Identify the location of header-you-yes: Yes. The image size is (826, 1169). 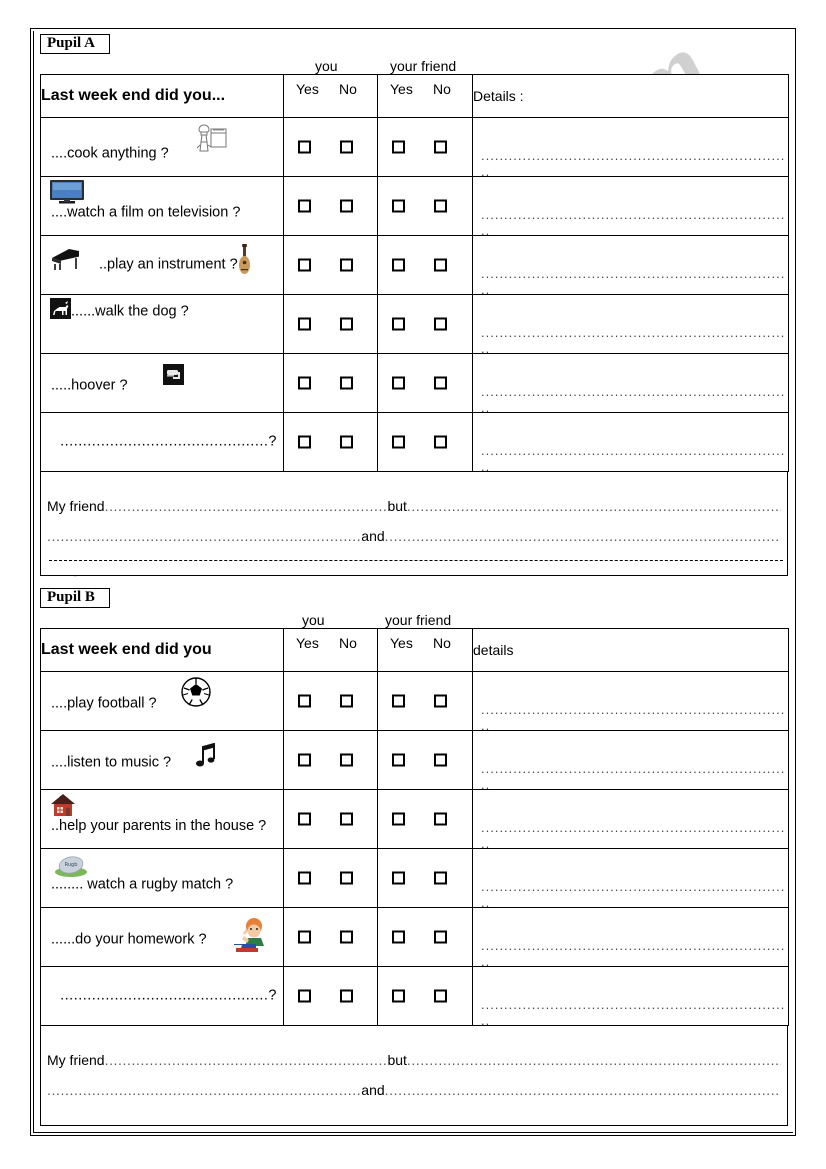
(307, 89).